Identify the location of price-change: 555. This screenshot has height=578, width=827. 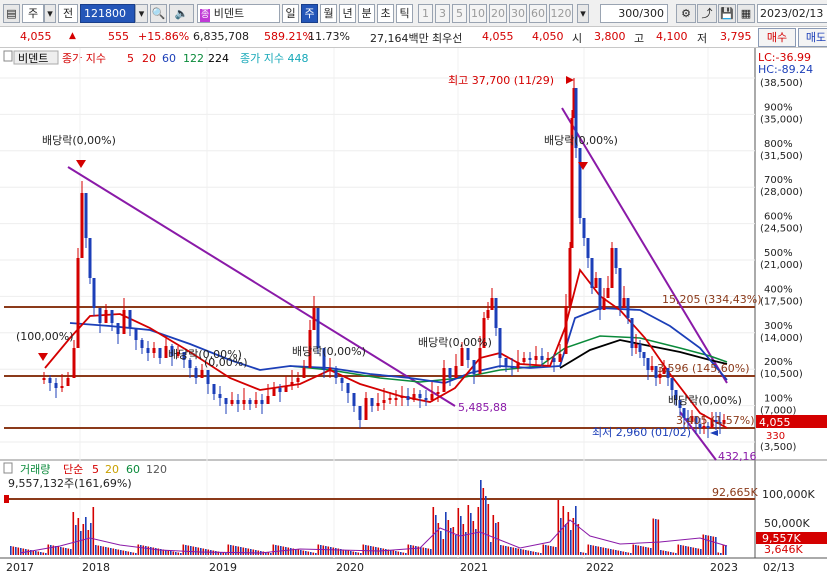
(118, 36).